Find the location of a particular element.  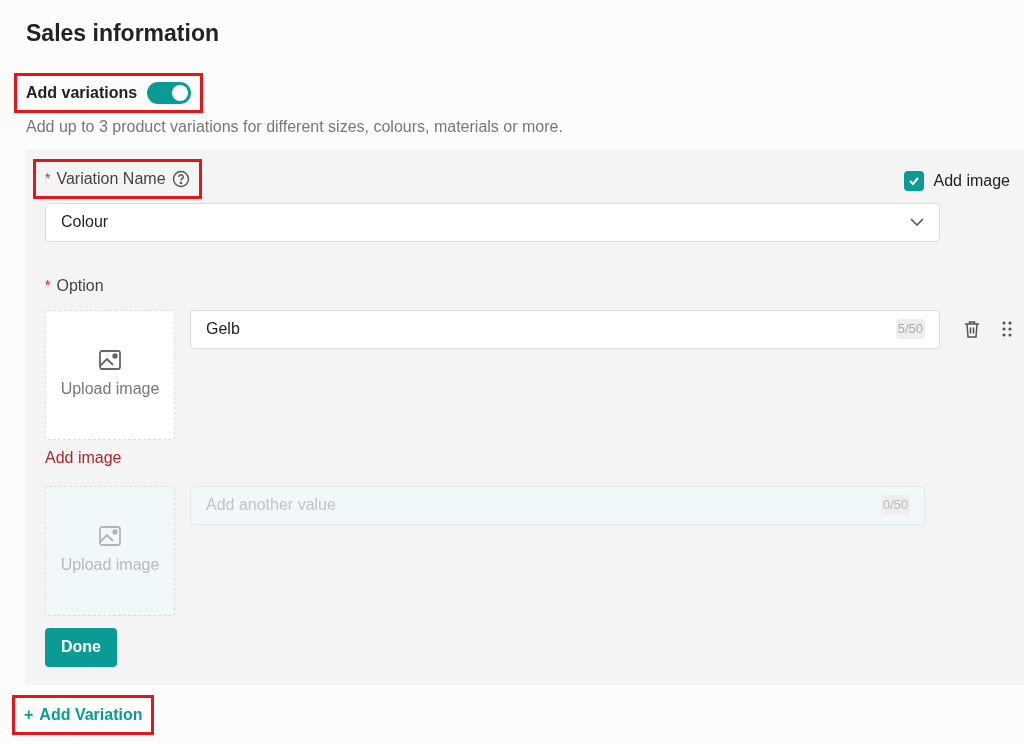

character-counter: 5/50 is located at coordinates (910, 329).